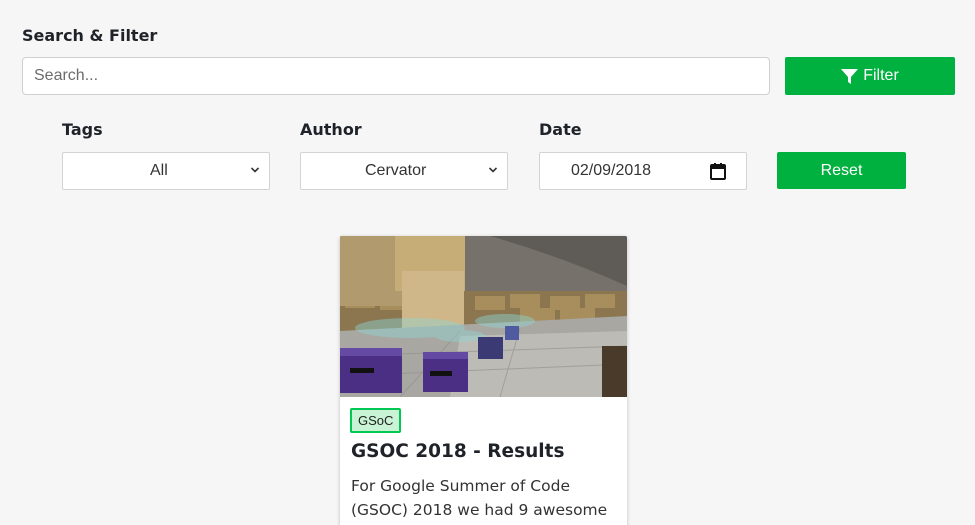  What do you see at coordinates (331, 129) in the screenshot?
I see `author-label: Author` at bounding box center [331, 129].